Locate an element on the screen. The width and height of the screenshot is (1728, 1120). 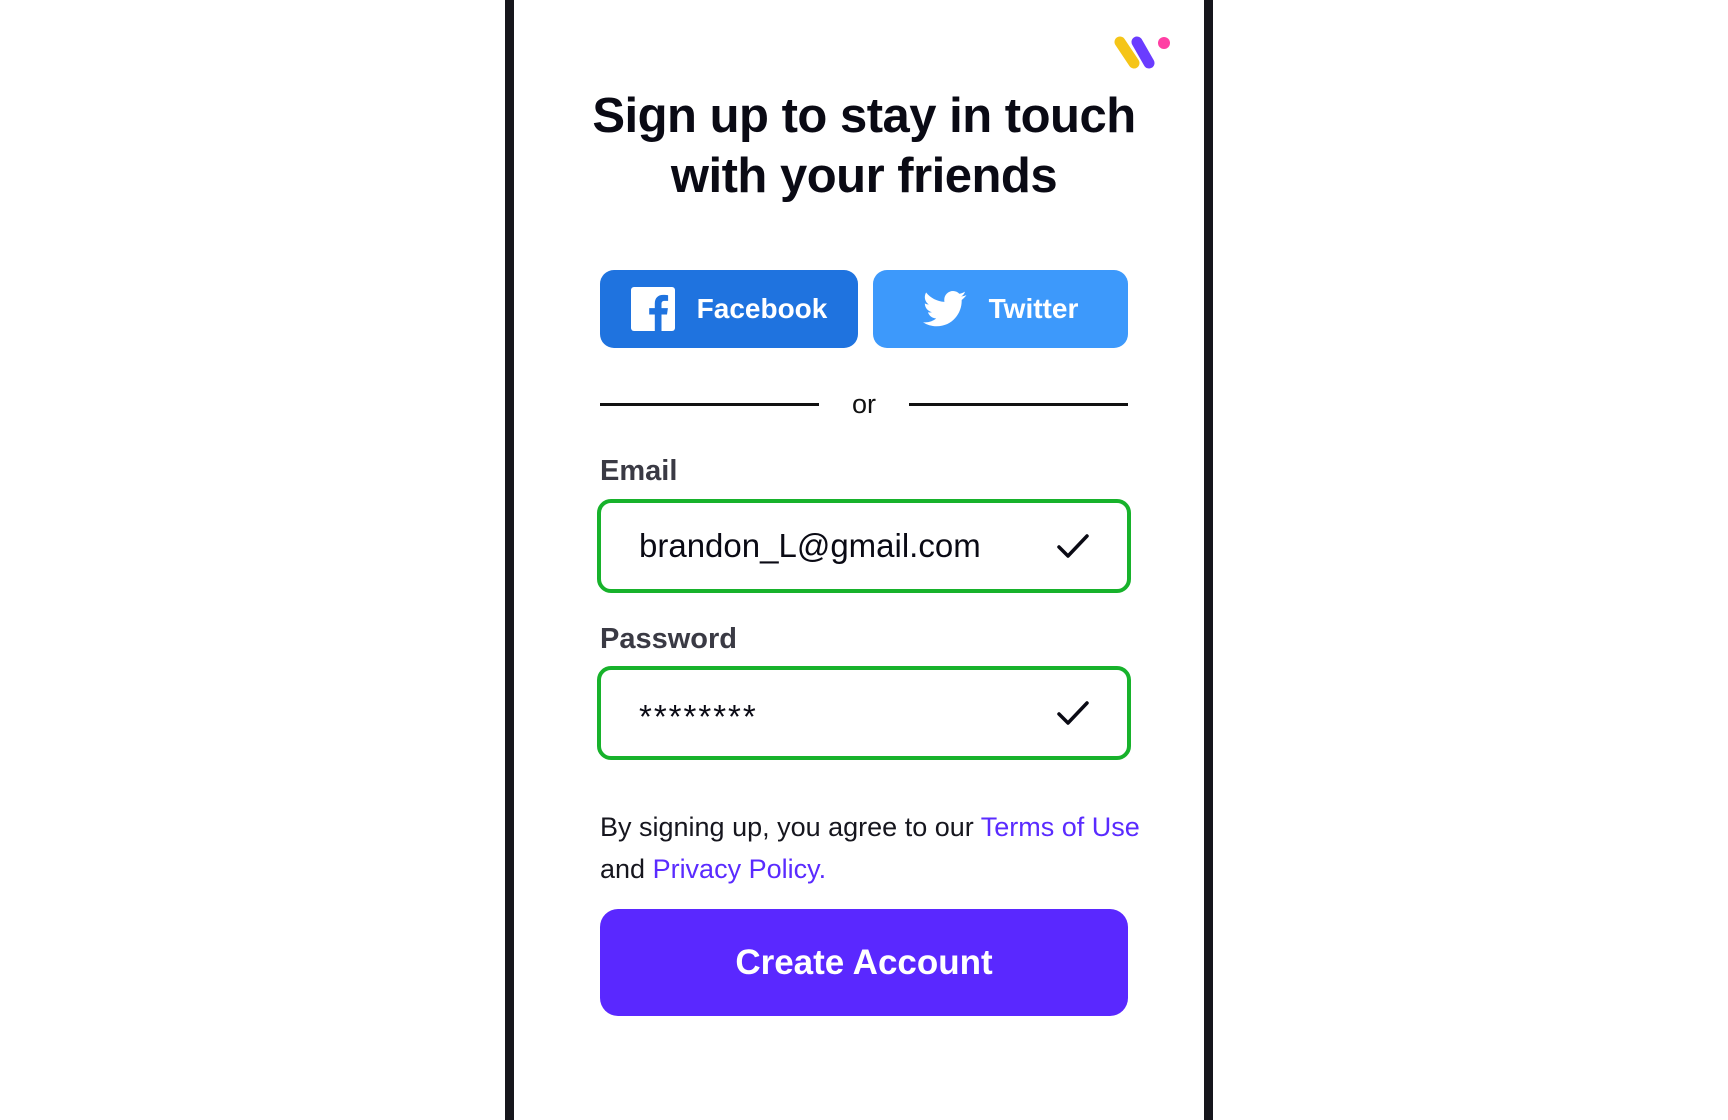
or-divider: or is located at coordinates (864, 404).